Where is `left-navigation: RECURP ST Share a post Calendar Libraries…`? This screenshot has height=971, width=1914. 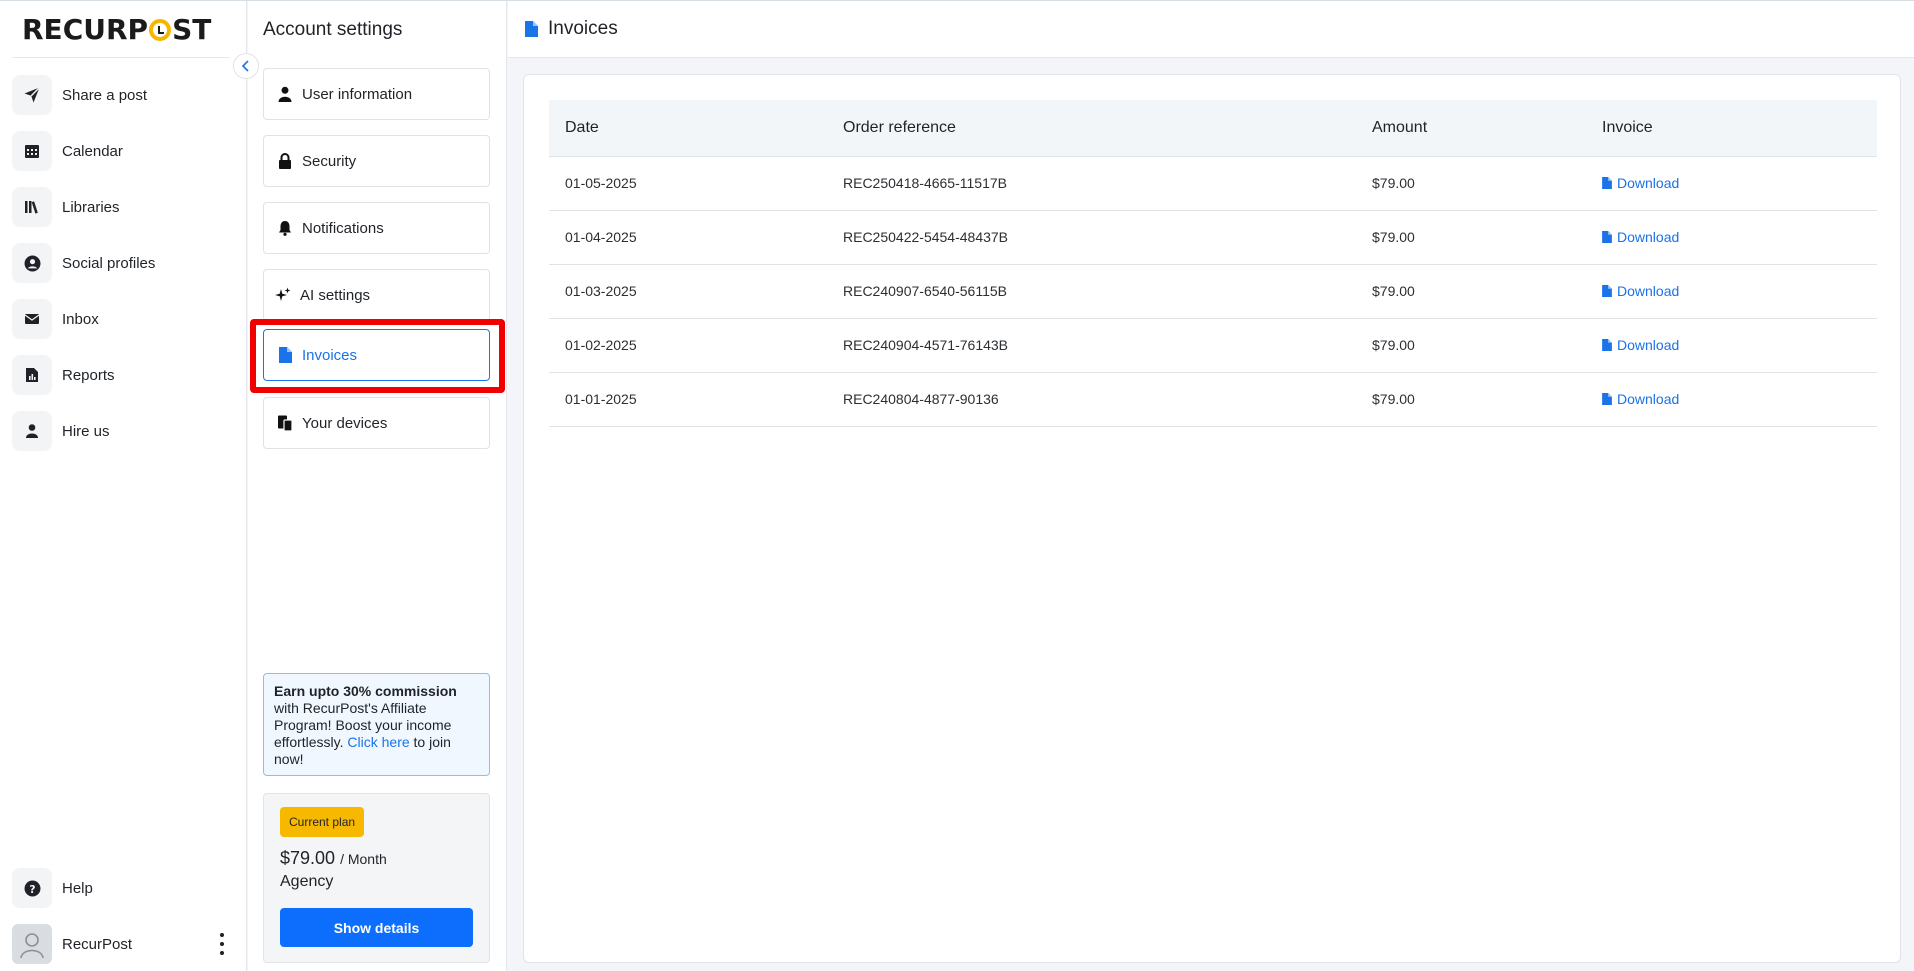 left-navigation: RECURP ST Share a post Calendar Libraries… is located at coordinates (123, 486).